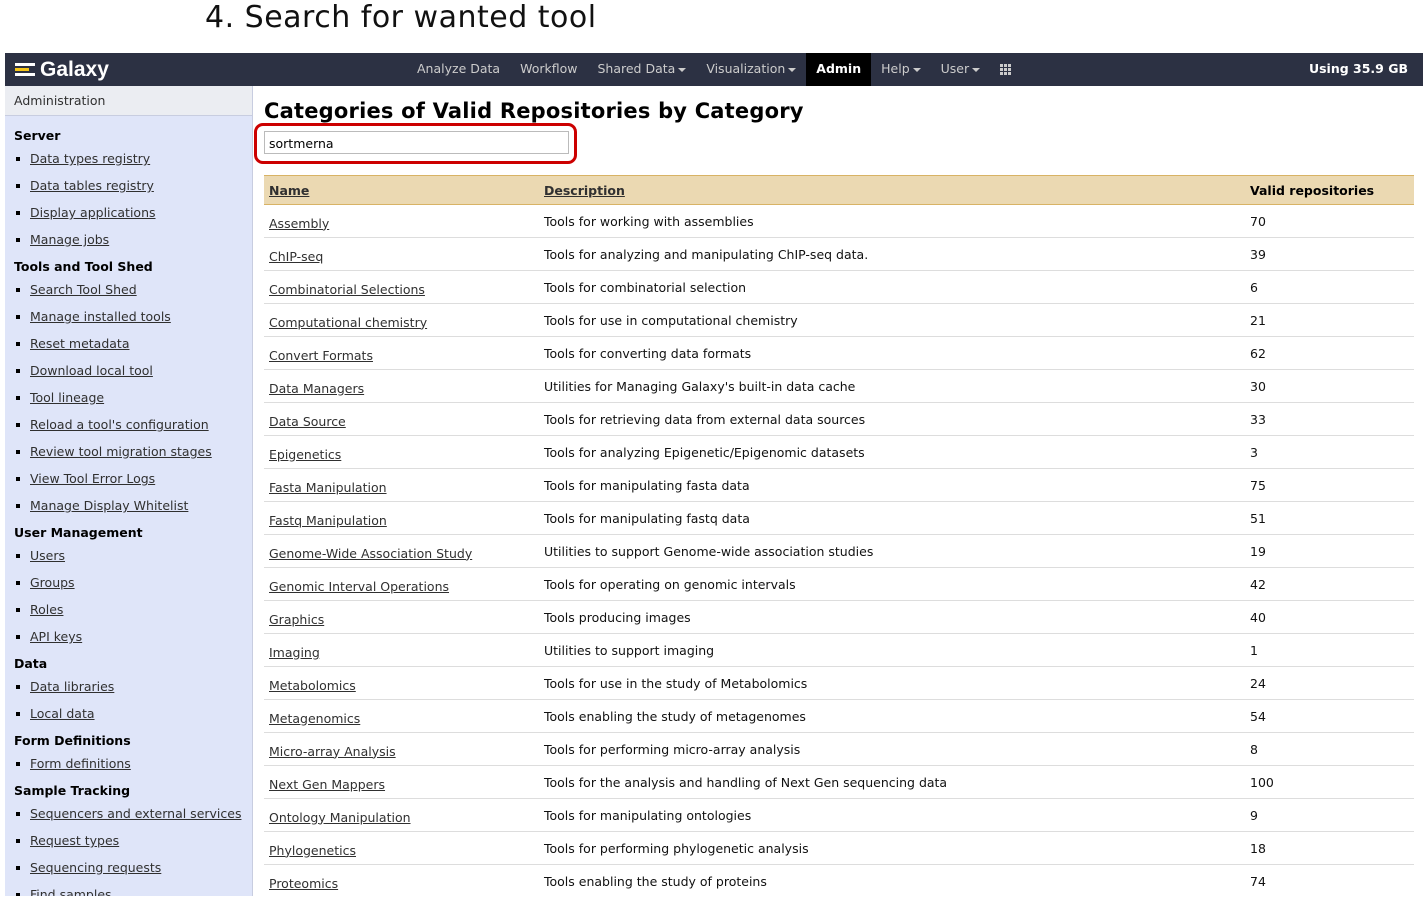  I want to click on category-link: Computational chemistry, so click(348, 322).